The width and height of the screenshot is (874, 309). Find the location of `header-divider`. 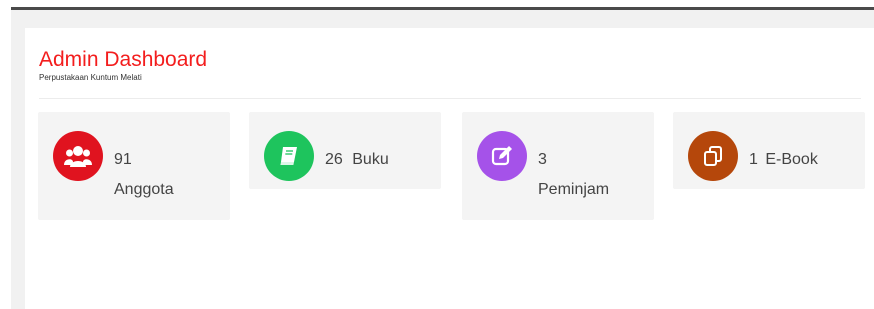

header-divider is located at coordinates (450, 98).